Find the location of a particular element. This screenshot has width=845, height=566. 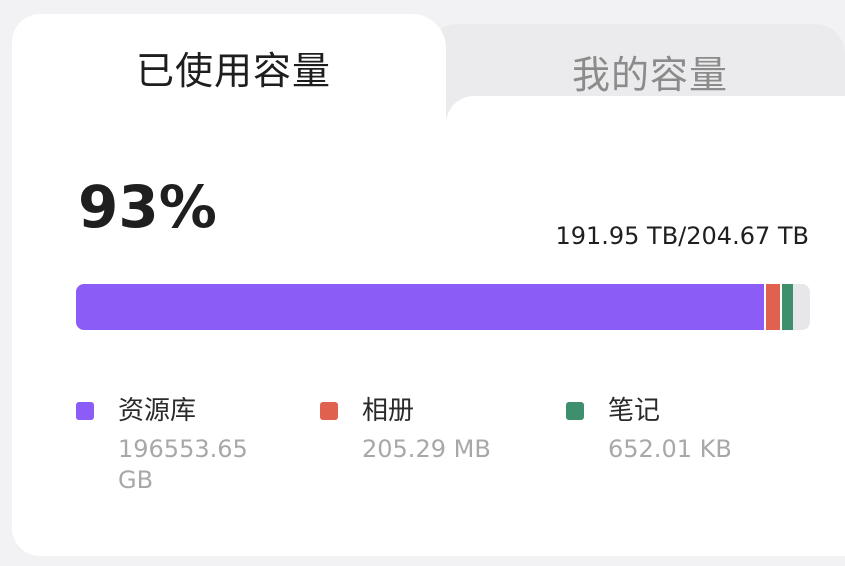

xiaoheihe-logo-icon is located at coordinates (731, 535).